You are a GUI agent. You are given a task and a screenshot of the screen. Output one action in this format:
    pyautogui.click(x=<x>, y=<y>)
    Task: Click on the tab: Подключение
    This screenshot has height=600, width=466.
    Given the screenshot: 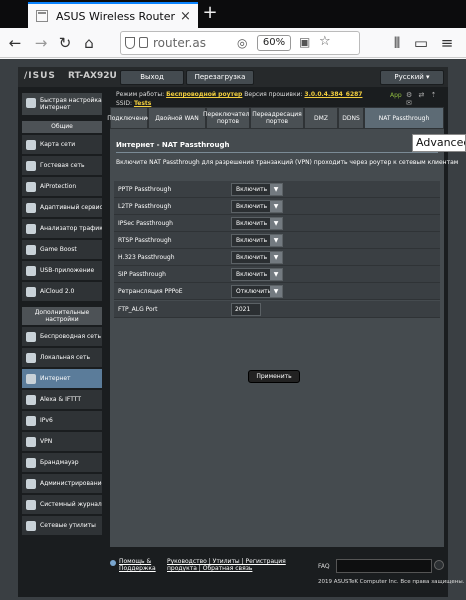 What is the action you would take?
    pyautogui.click(x=129, y=118)
    